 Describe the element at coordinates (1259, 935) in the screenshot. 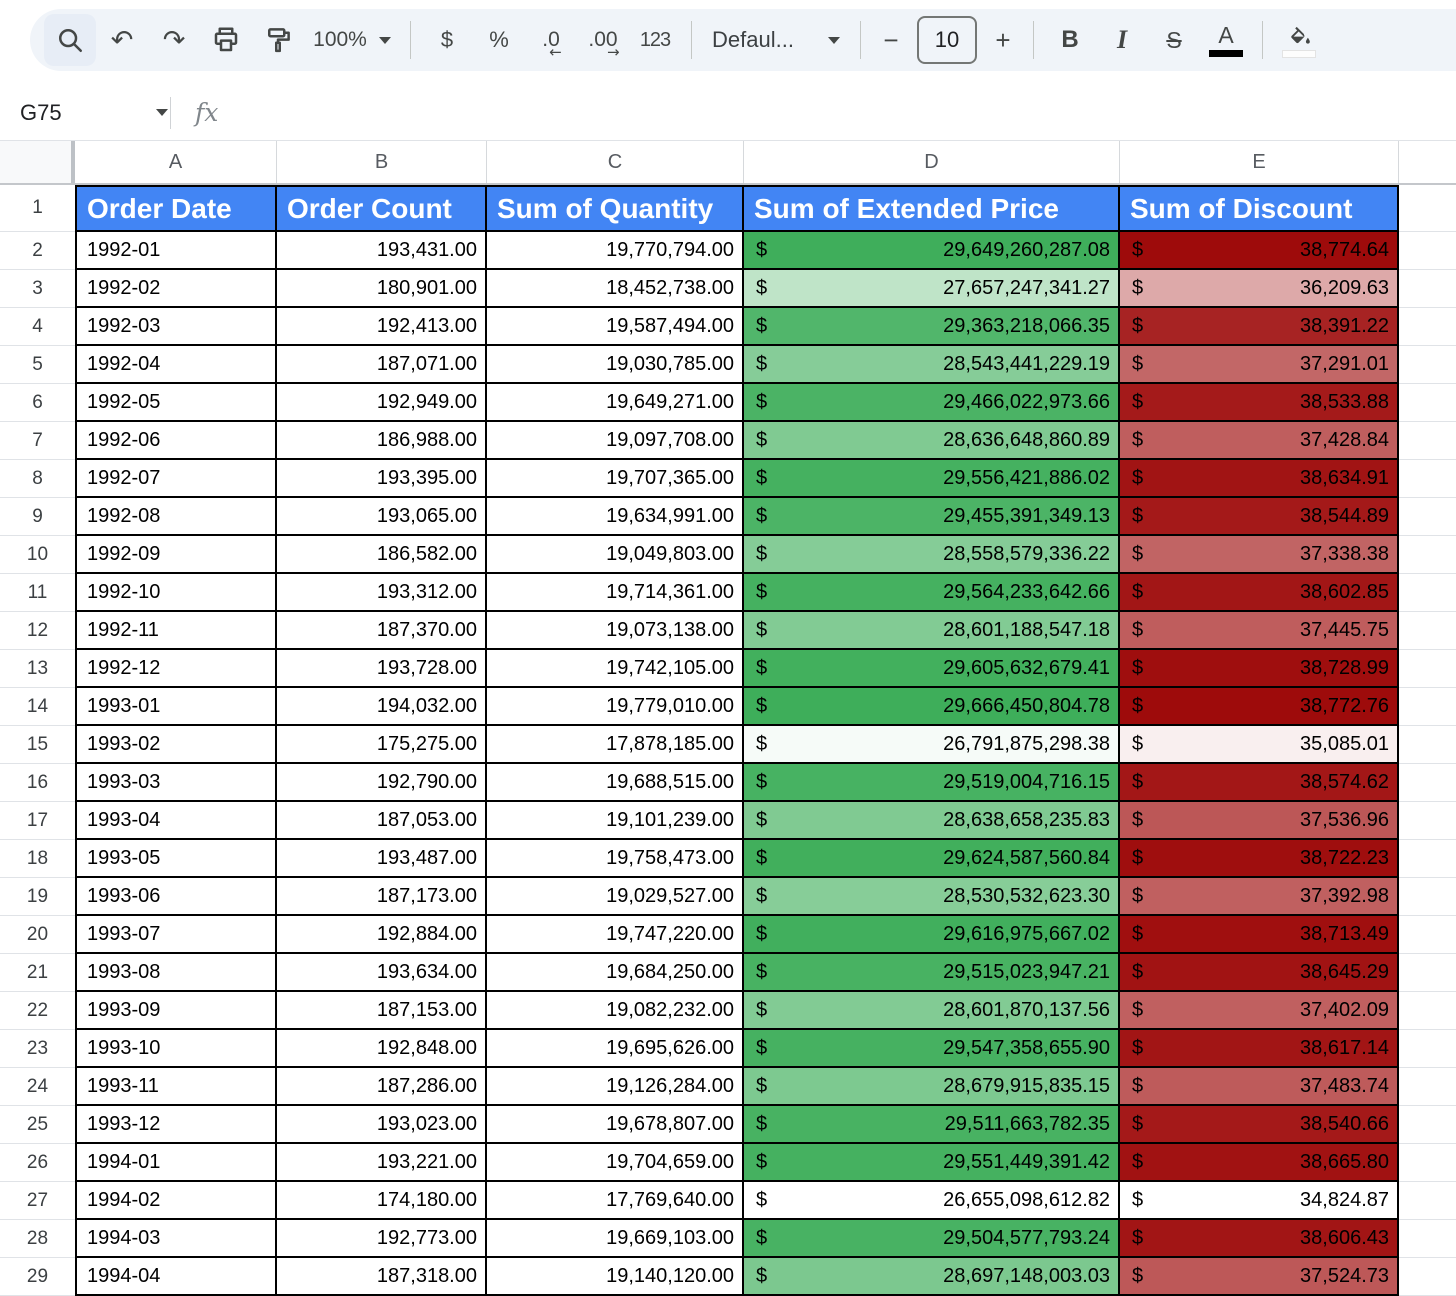

I see `cell-E20: $38,713.49` at that location.